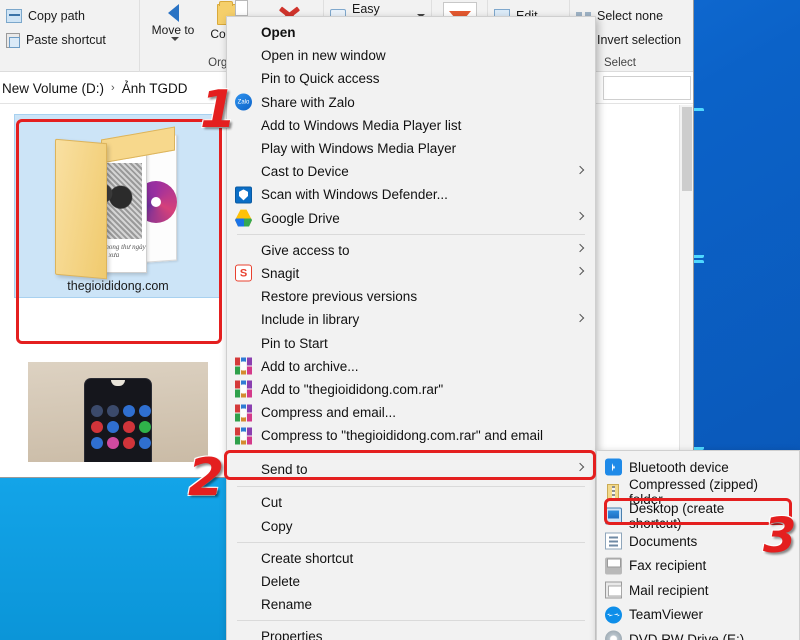 The width and height of the screenshot is (800, 640). Describe the element at coordinates (118, 410) in the screenshot. I see `file-tile-image` at that location.